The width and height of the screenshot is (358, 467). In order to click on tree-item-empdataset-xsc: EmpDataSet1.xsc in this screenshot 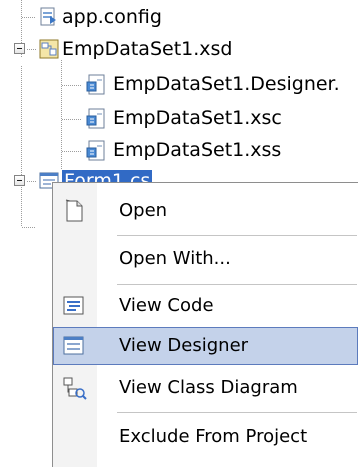, I will do `click(197, 118)`.